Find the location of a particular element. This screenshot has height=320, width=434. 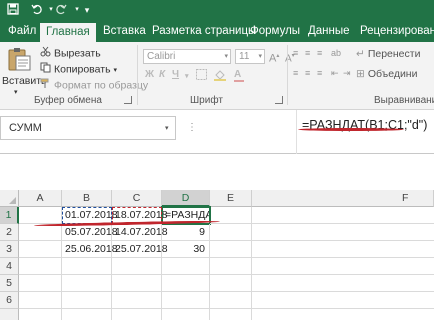

underline-icon: Ч is located at coordinates (175, 74).